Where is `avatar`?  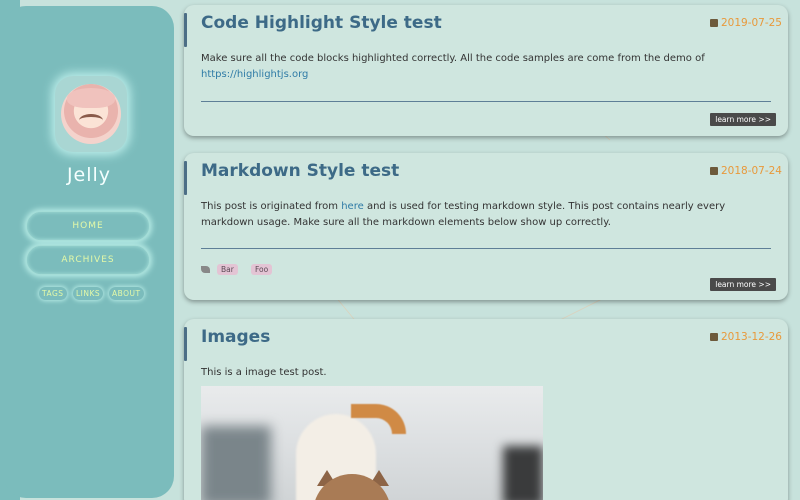
avatar is located at coordinates (91, 114).